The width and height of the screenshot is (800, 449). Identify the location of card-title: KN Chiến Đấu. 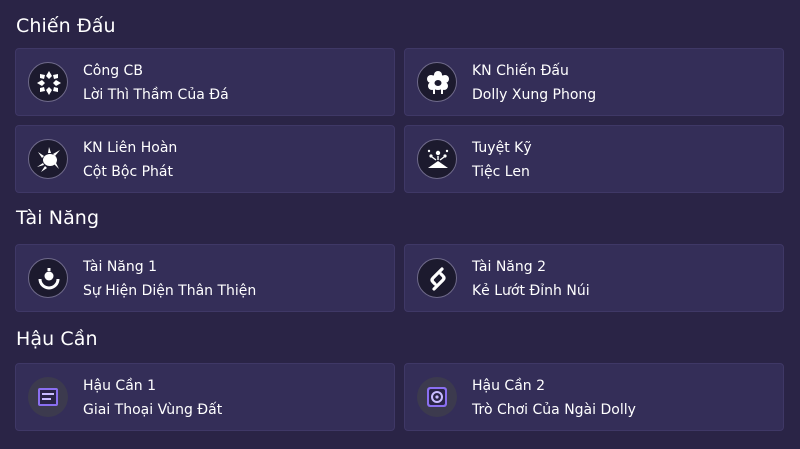
(520, 71).